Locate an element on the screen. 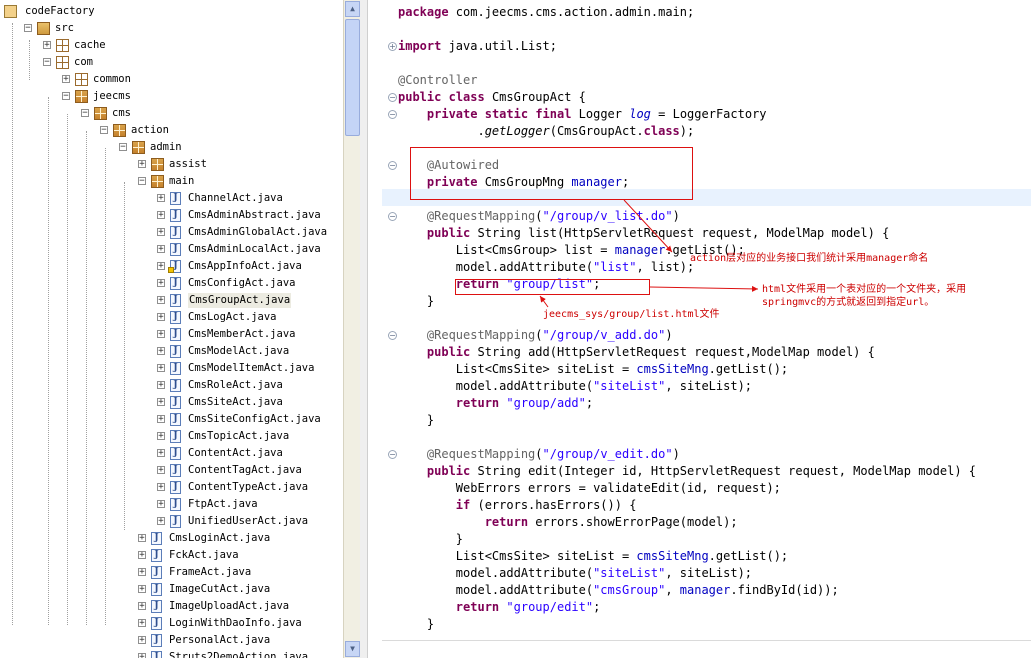 This screenshot has width=1031, height=658. tree-item: − action is located at coordinates (171, 130).